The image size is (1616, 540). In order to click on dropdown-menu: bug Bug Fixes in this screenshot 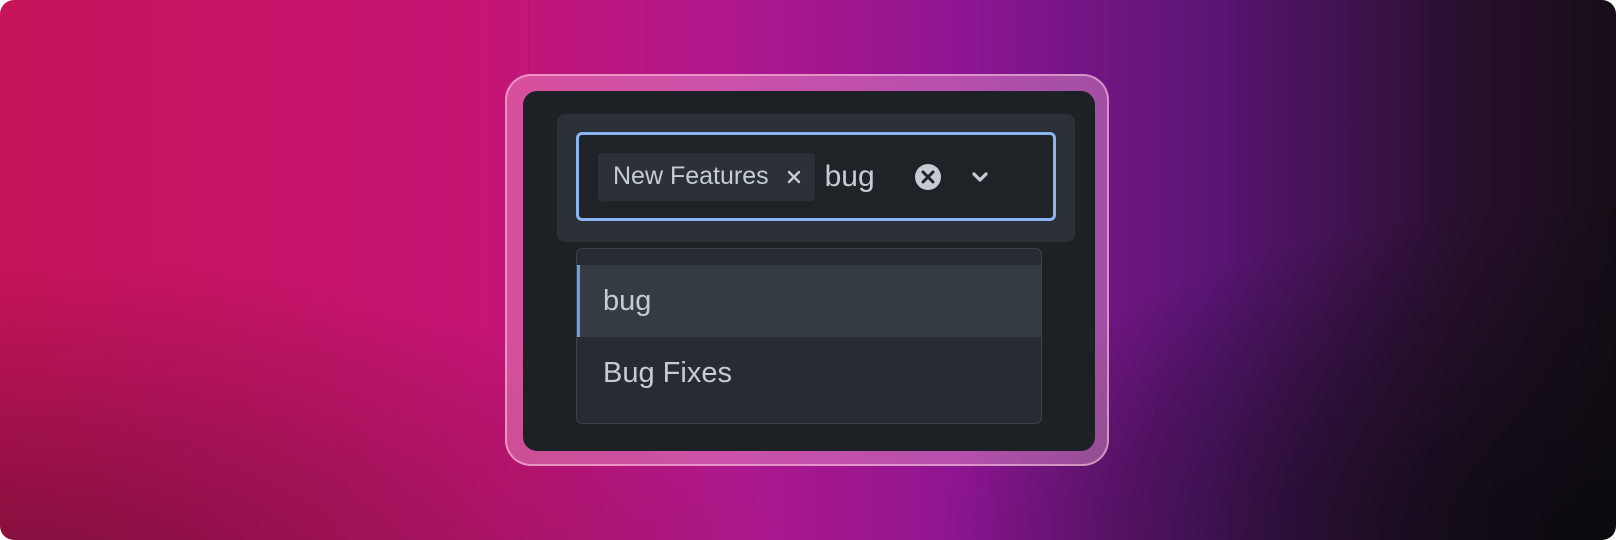, I will do `click(809, 336)`.